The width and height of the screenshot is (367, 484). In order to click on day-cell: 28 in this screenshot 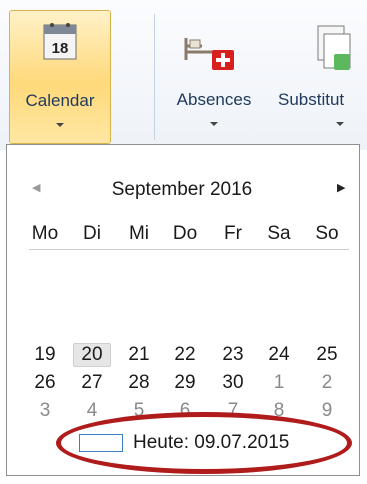, I will do `click(139, 383)`.